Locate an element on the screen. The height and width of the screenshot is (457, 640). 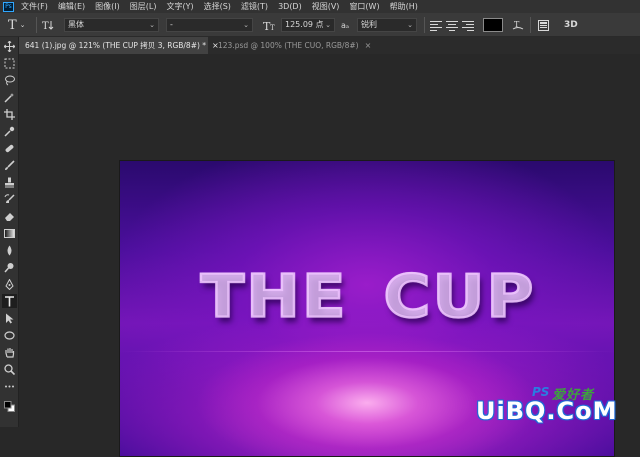
color-swatches-icon is located at coordinates (9, 406).